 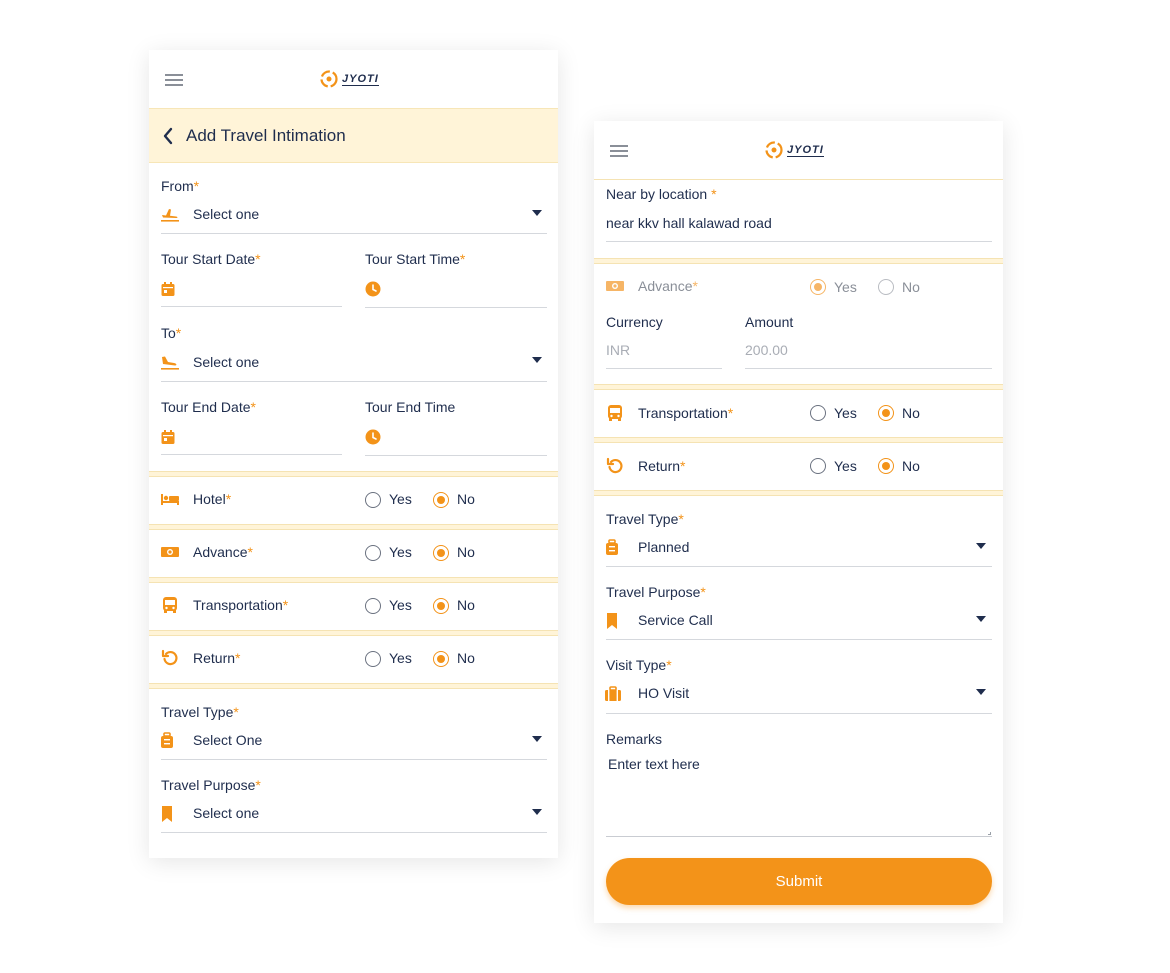 I want to click on top-bar-border, so click(x=798, y=179).